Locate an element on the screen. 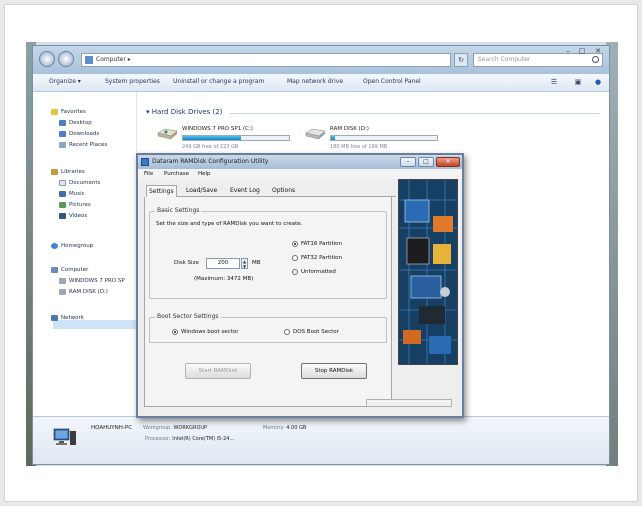 The image size is (642, 506). map-network-drive-button: Map network drive is located at coordinates (315, 82).